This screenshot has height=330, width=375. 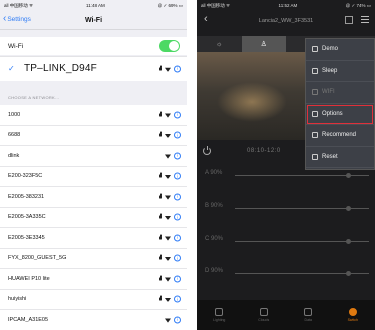 What do you see at coordinates (330, 49) in the screenshot?
I see `menu-item-label: Demo` at bounding box center [330, 49].